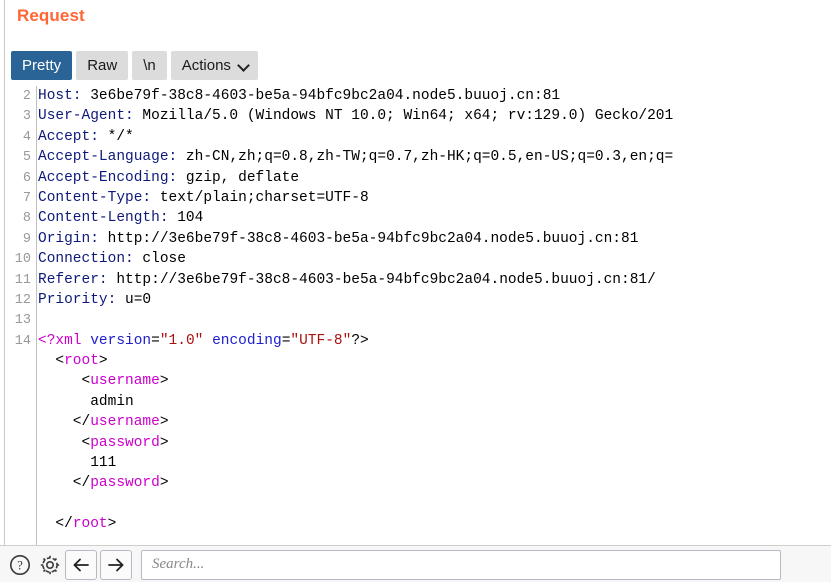 The width and height of the screenshot is (831, 582). I want to click on line-source: Content-Length: 104, so click(120, 218).